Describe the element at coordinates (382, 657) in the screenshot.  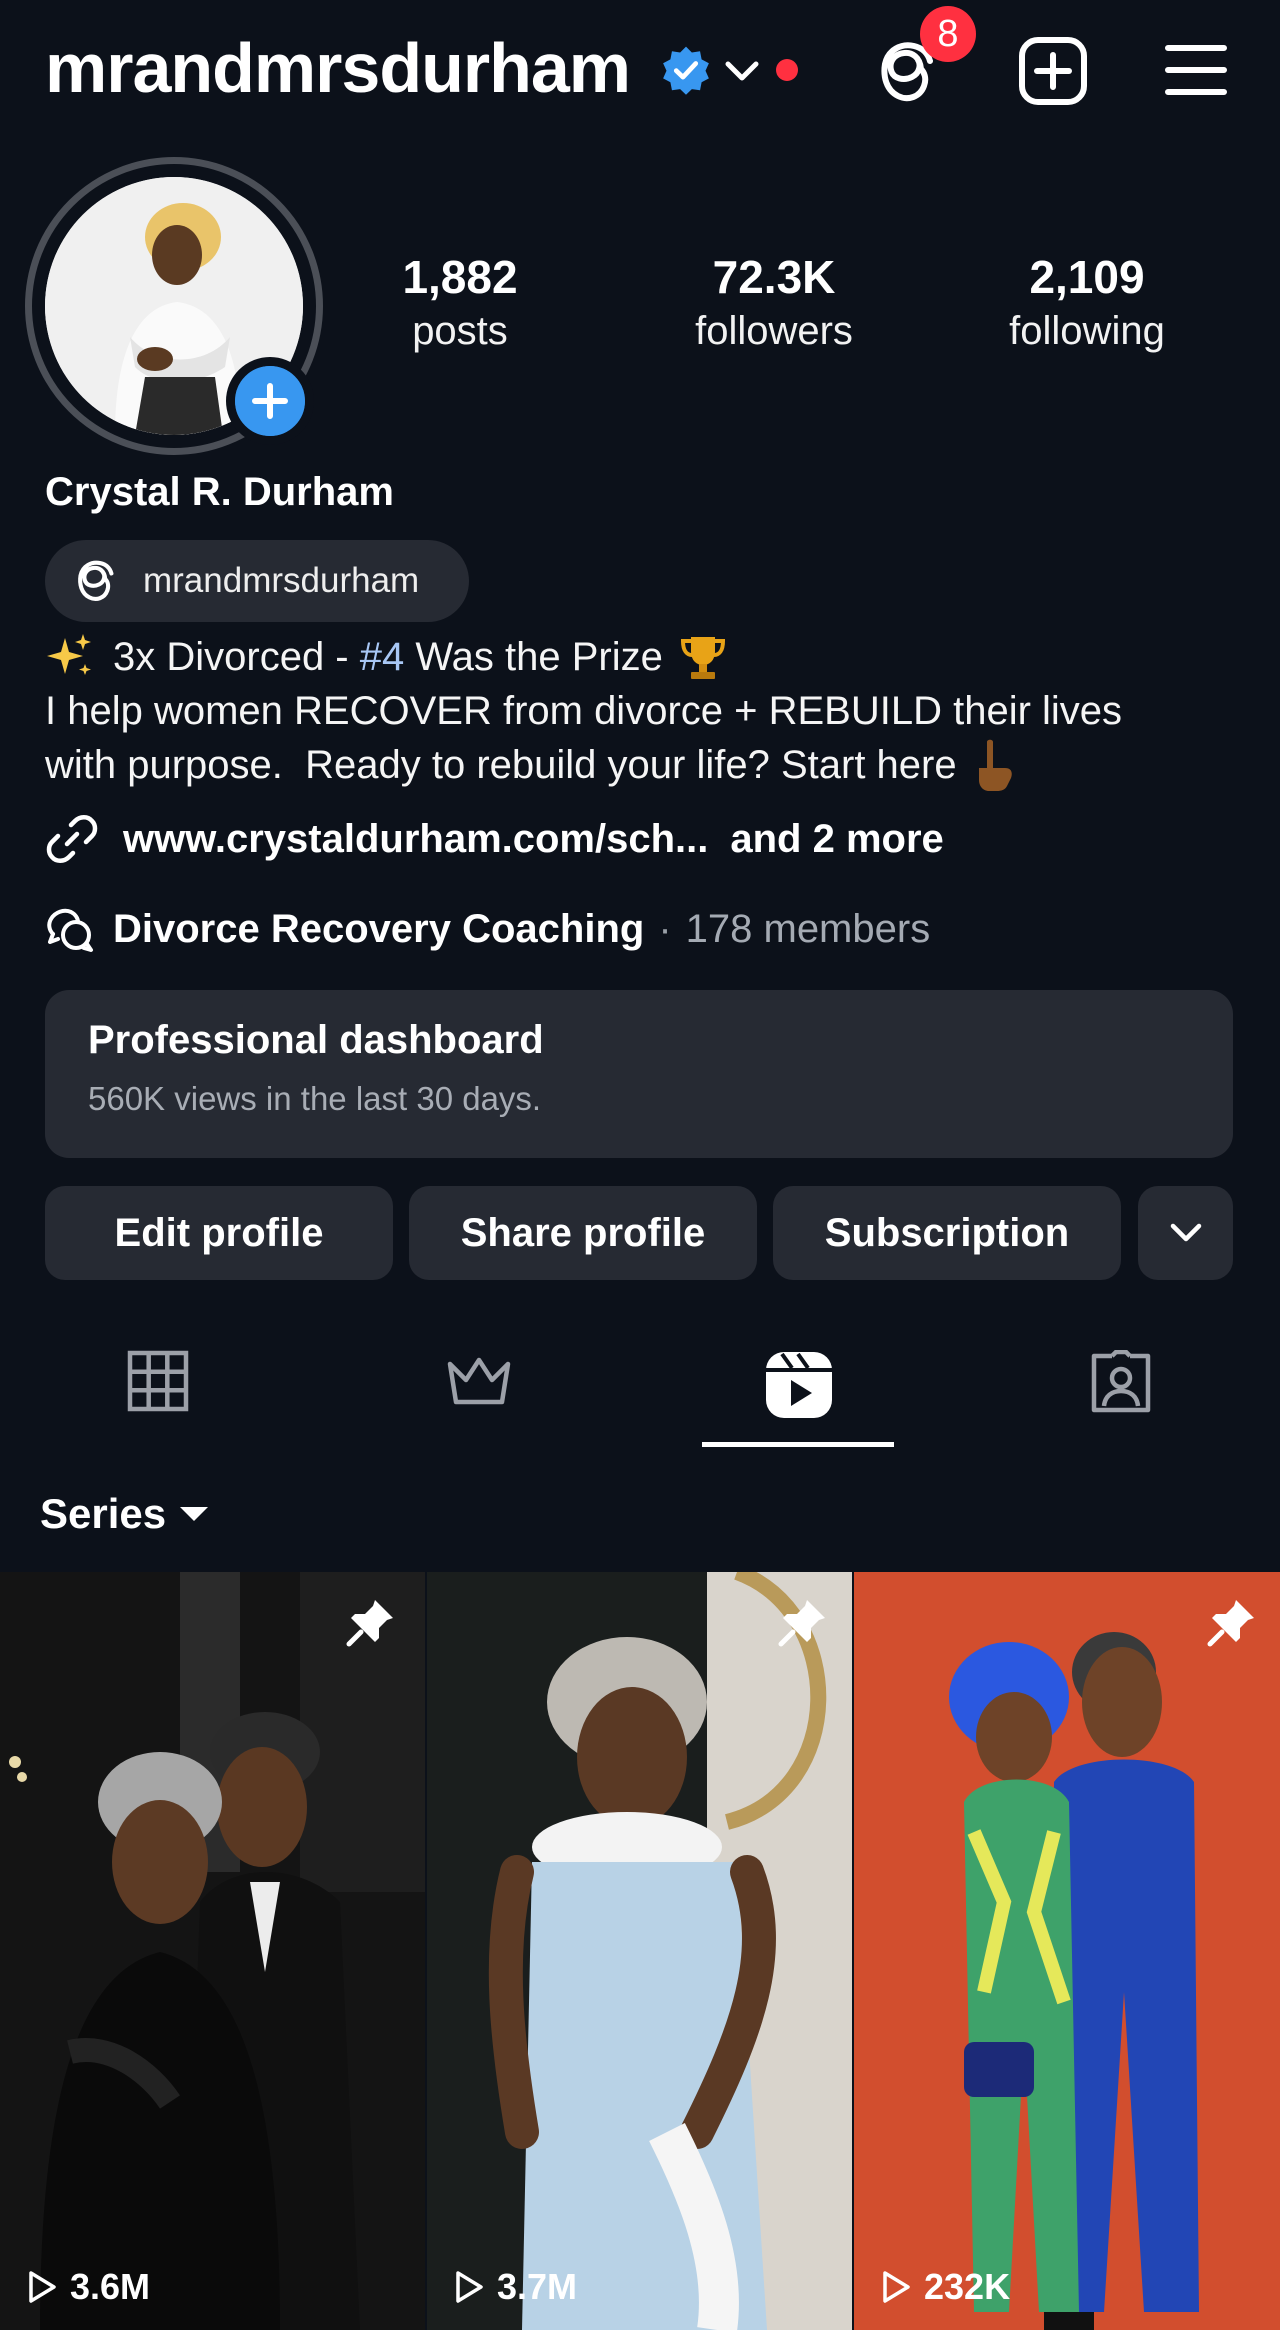
I see `bio-hashtag: #4` at that location.